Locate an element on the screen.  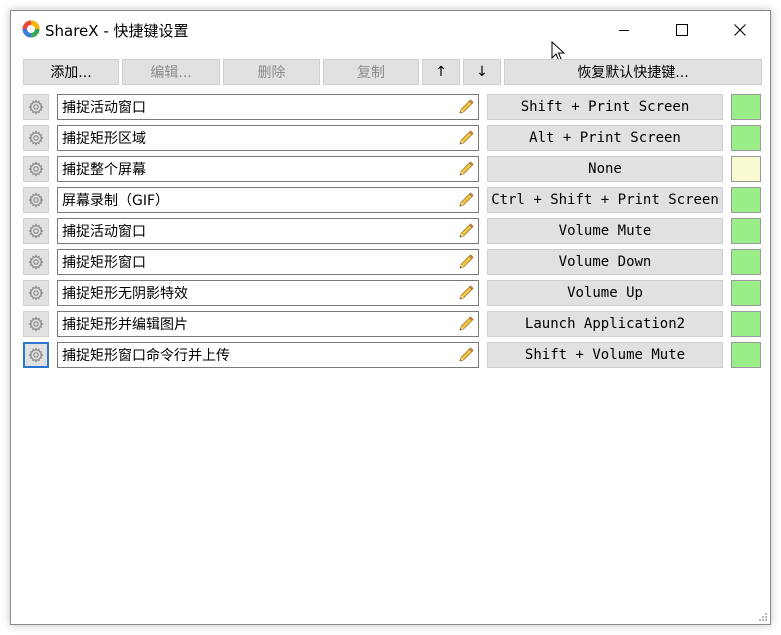
move-down-button: ↓ is located at coordinates (482, 72).